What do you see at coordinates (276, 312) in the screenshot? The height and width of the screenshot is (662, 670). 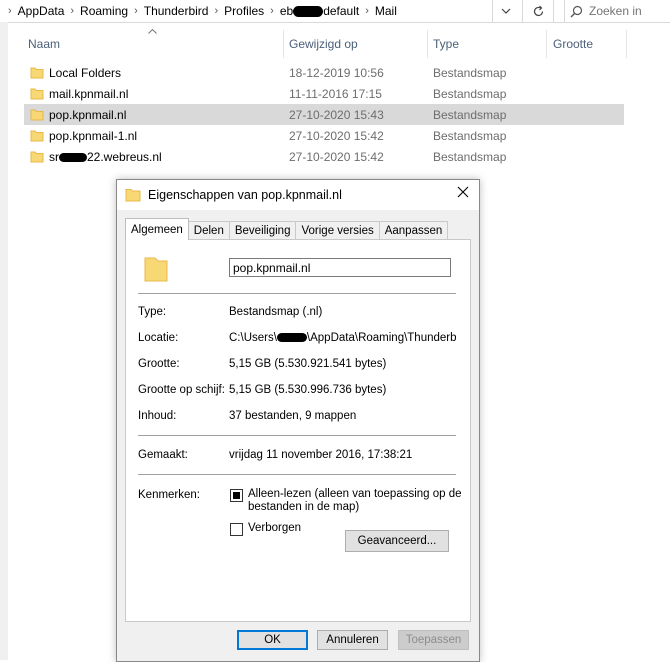 I see `type-value: Bestandsmap (.nl)` at bounding box center [276, 312].